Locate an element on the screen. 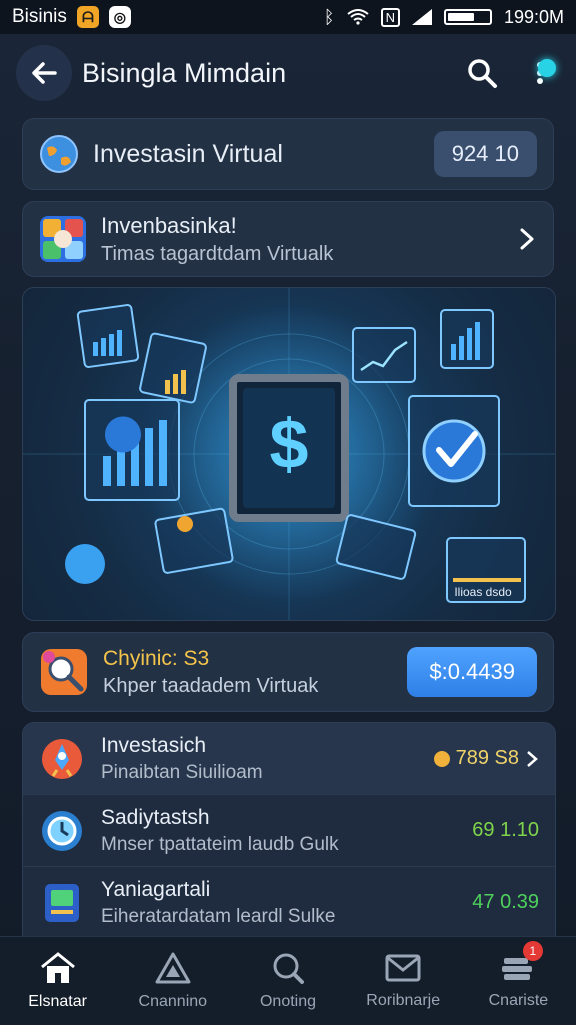 The width and height of the screenshot is (576, 1025). rocket-icon is located at coordinates (62, 758).